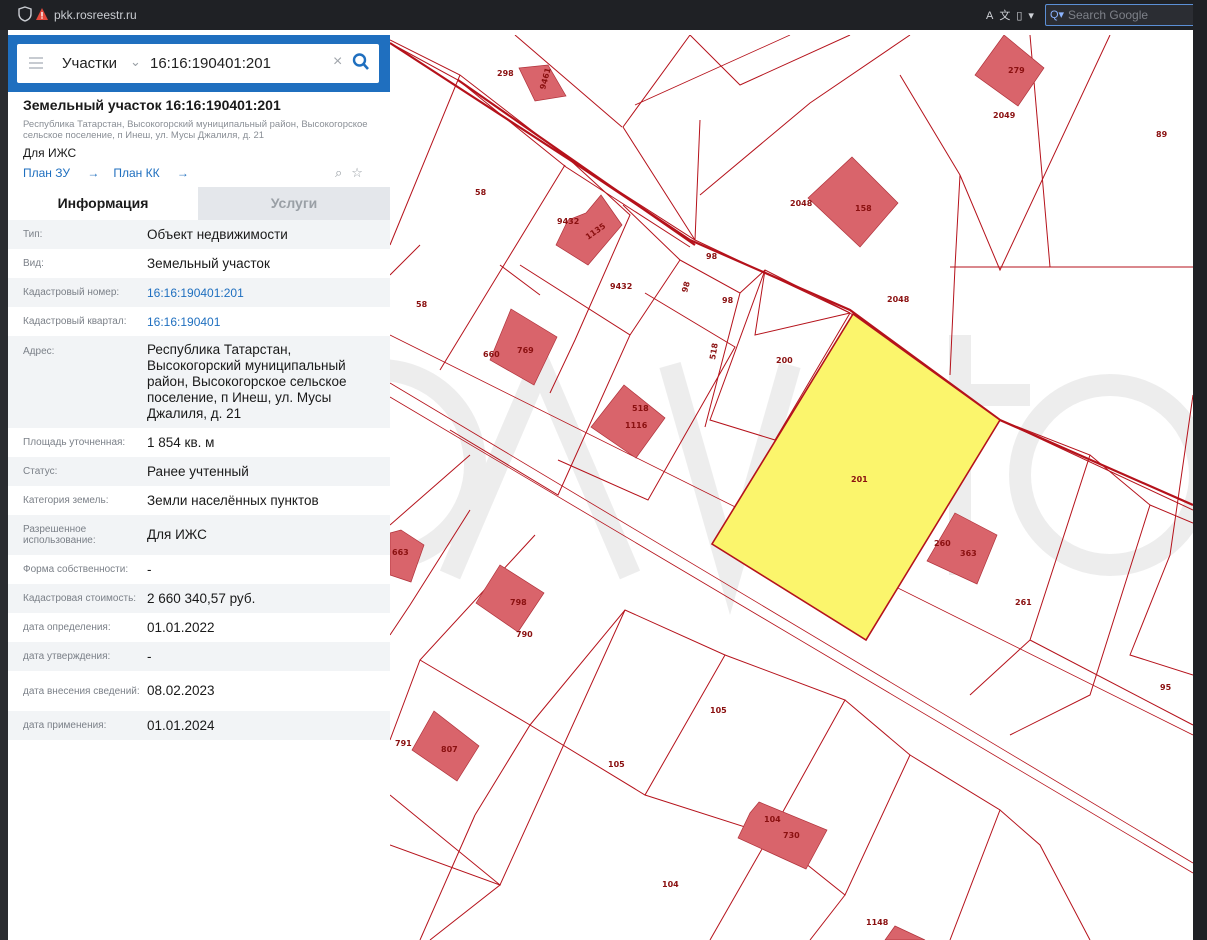 This screenshot has width=1207, height=940. I want to click on info-row: Кадастровая стоимость: 2 660 340,57 руб., so click(199, 598).